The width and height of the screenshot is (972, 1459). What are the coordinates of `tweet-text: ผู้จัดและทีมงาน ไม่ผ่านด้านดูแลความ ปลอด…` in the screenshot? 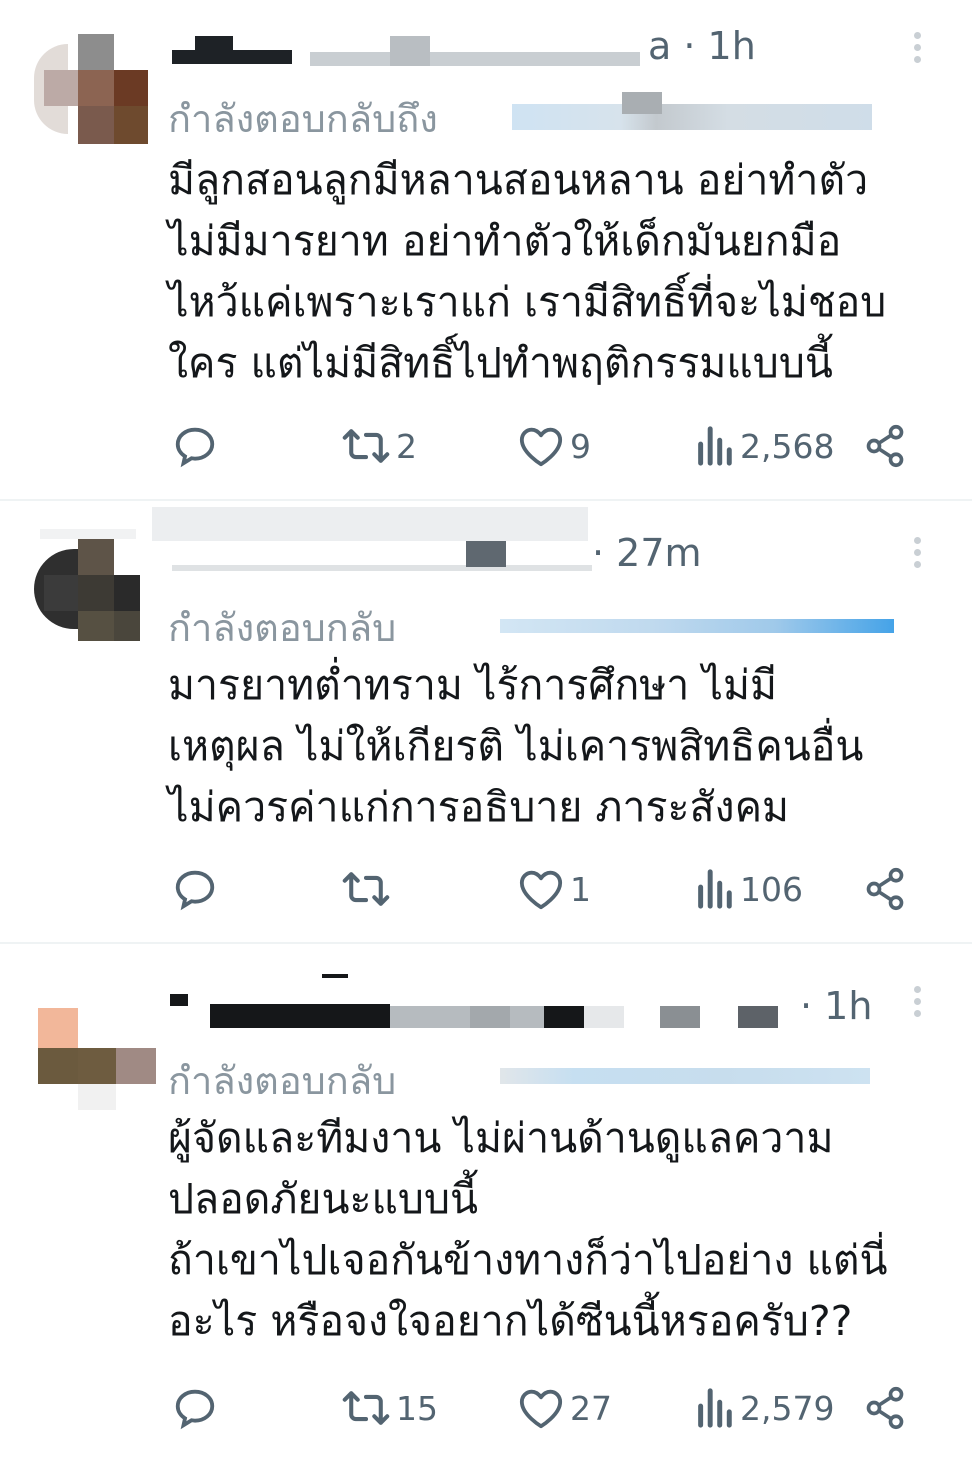 It's located at (528, 1229).